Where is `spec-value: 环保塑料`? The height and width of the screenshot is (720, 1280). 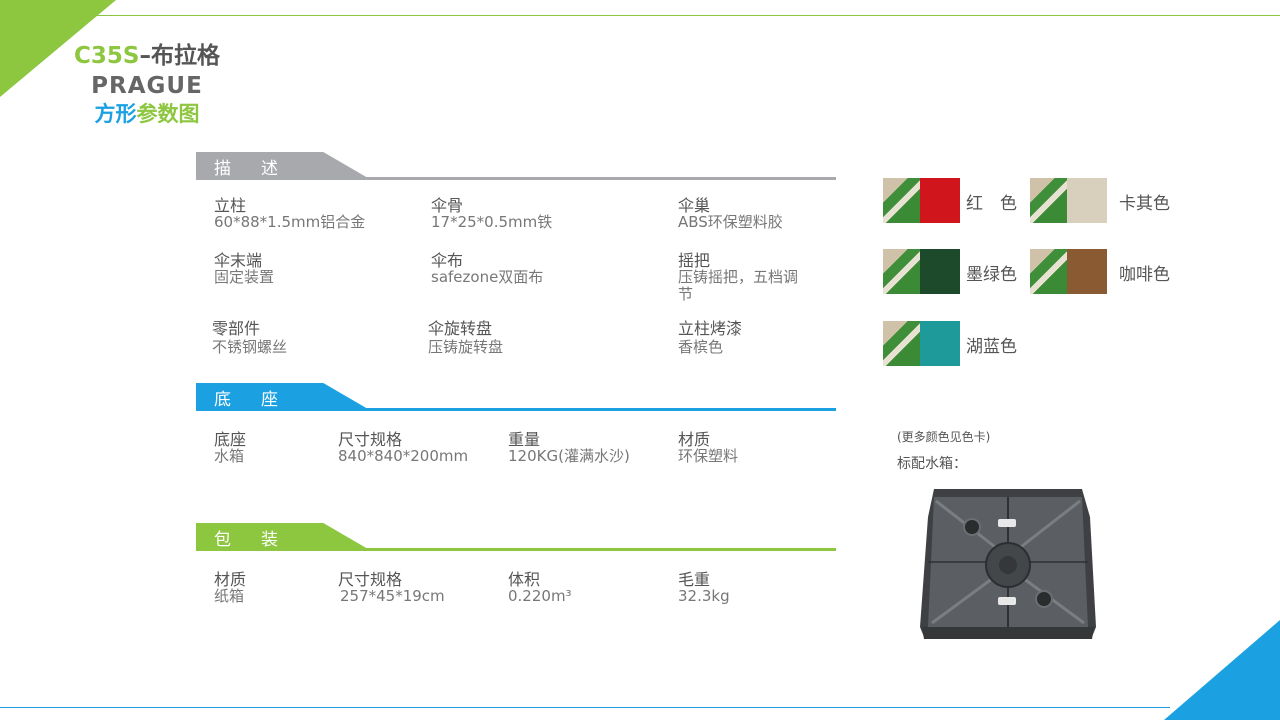
spec-value: 环保塑料 is located at coordinates (708, 456).